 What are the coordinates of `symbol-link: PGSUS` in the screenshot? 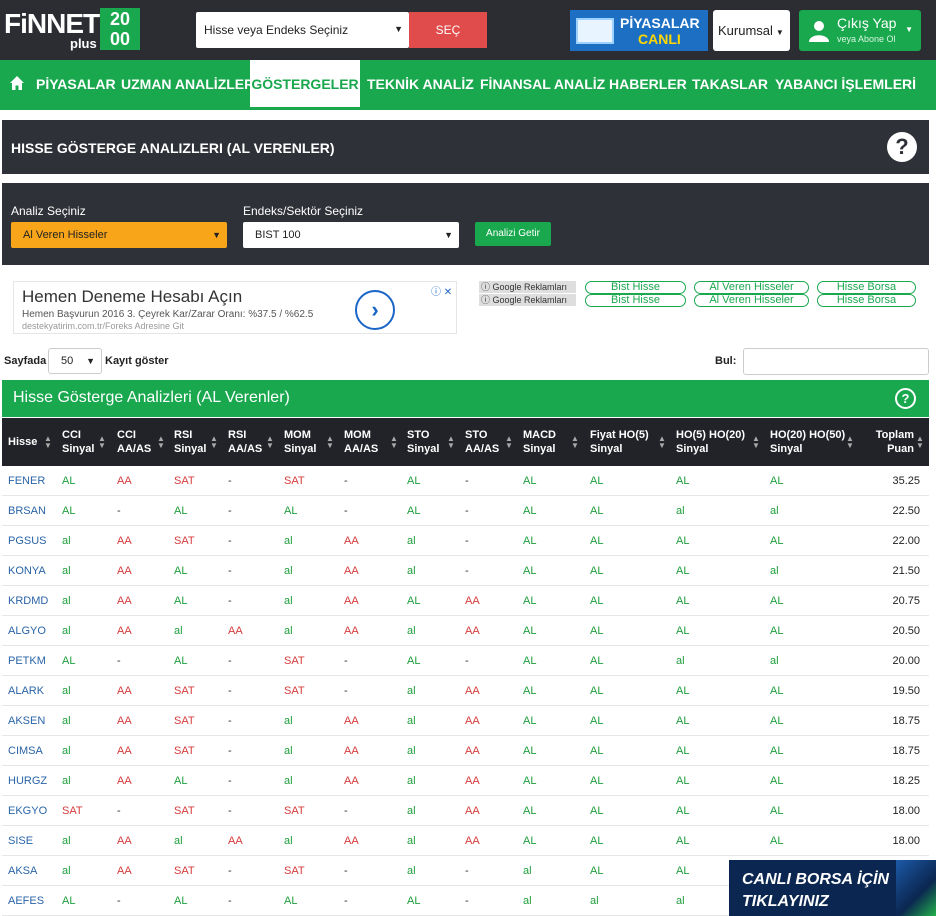 It's located at (33, 541).